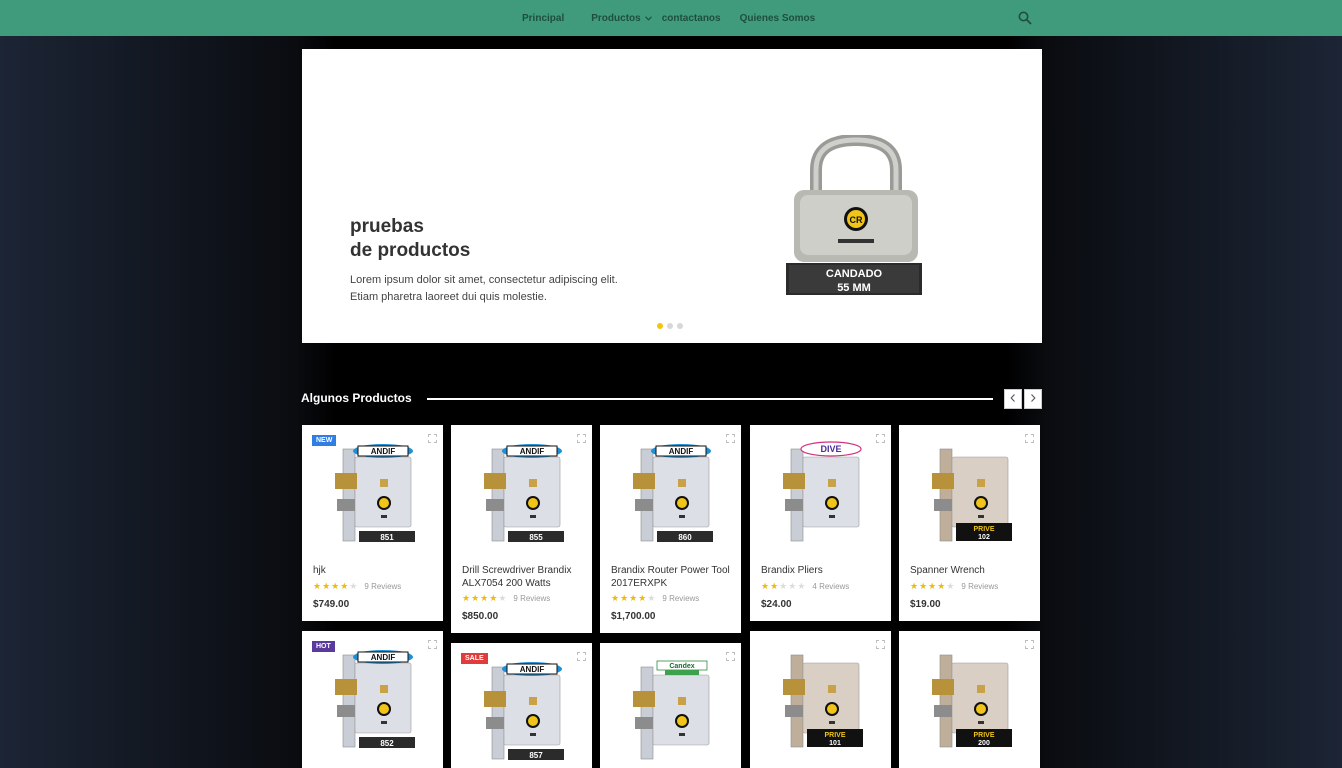  I want to click on slider-dots, so click(670, 326).